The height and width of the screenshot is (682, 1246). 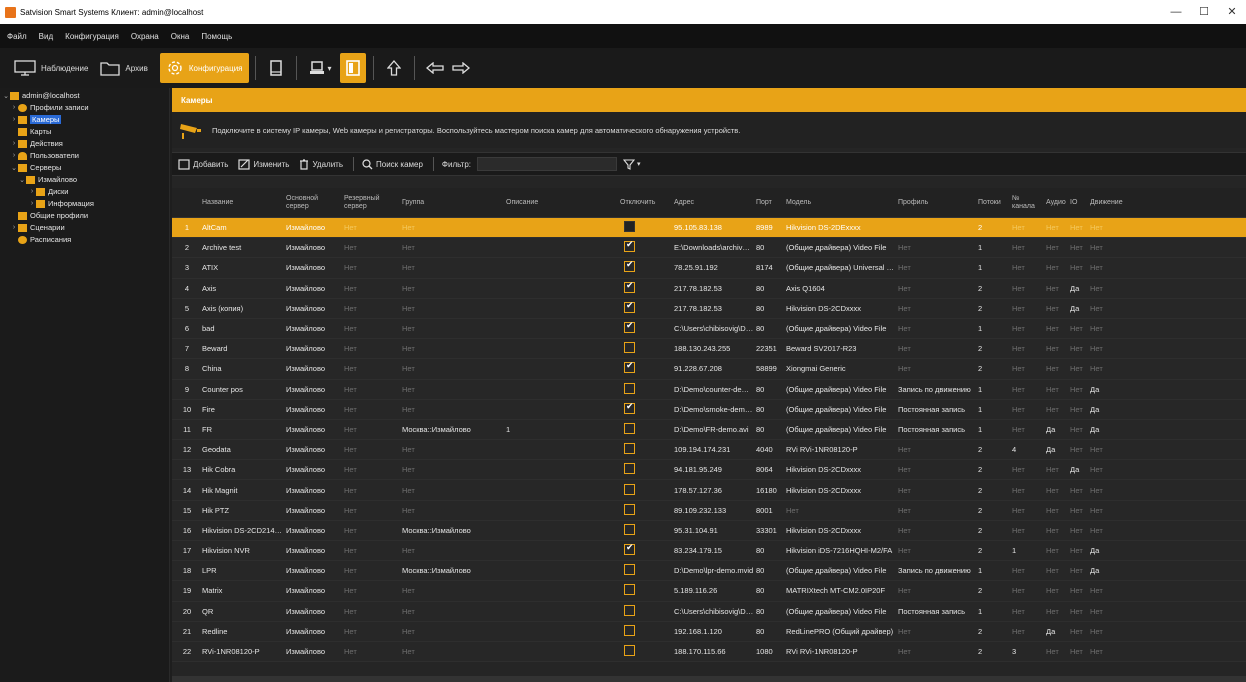 I want to click on tree-root: ⌄ admin@localhost, so click(x=84, y=95).